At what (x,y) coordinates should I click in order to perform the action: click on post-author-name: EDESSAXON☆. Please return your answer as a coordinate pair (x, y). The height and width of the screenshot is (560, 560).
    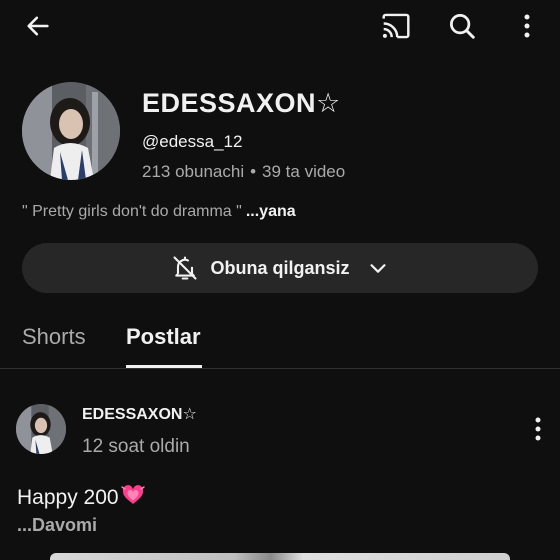
    Looking at the image, I should click on (139, 414).